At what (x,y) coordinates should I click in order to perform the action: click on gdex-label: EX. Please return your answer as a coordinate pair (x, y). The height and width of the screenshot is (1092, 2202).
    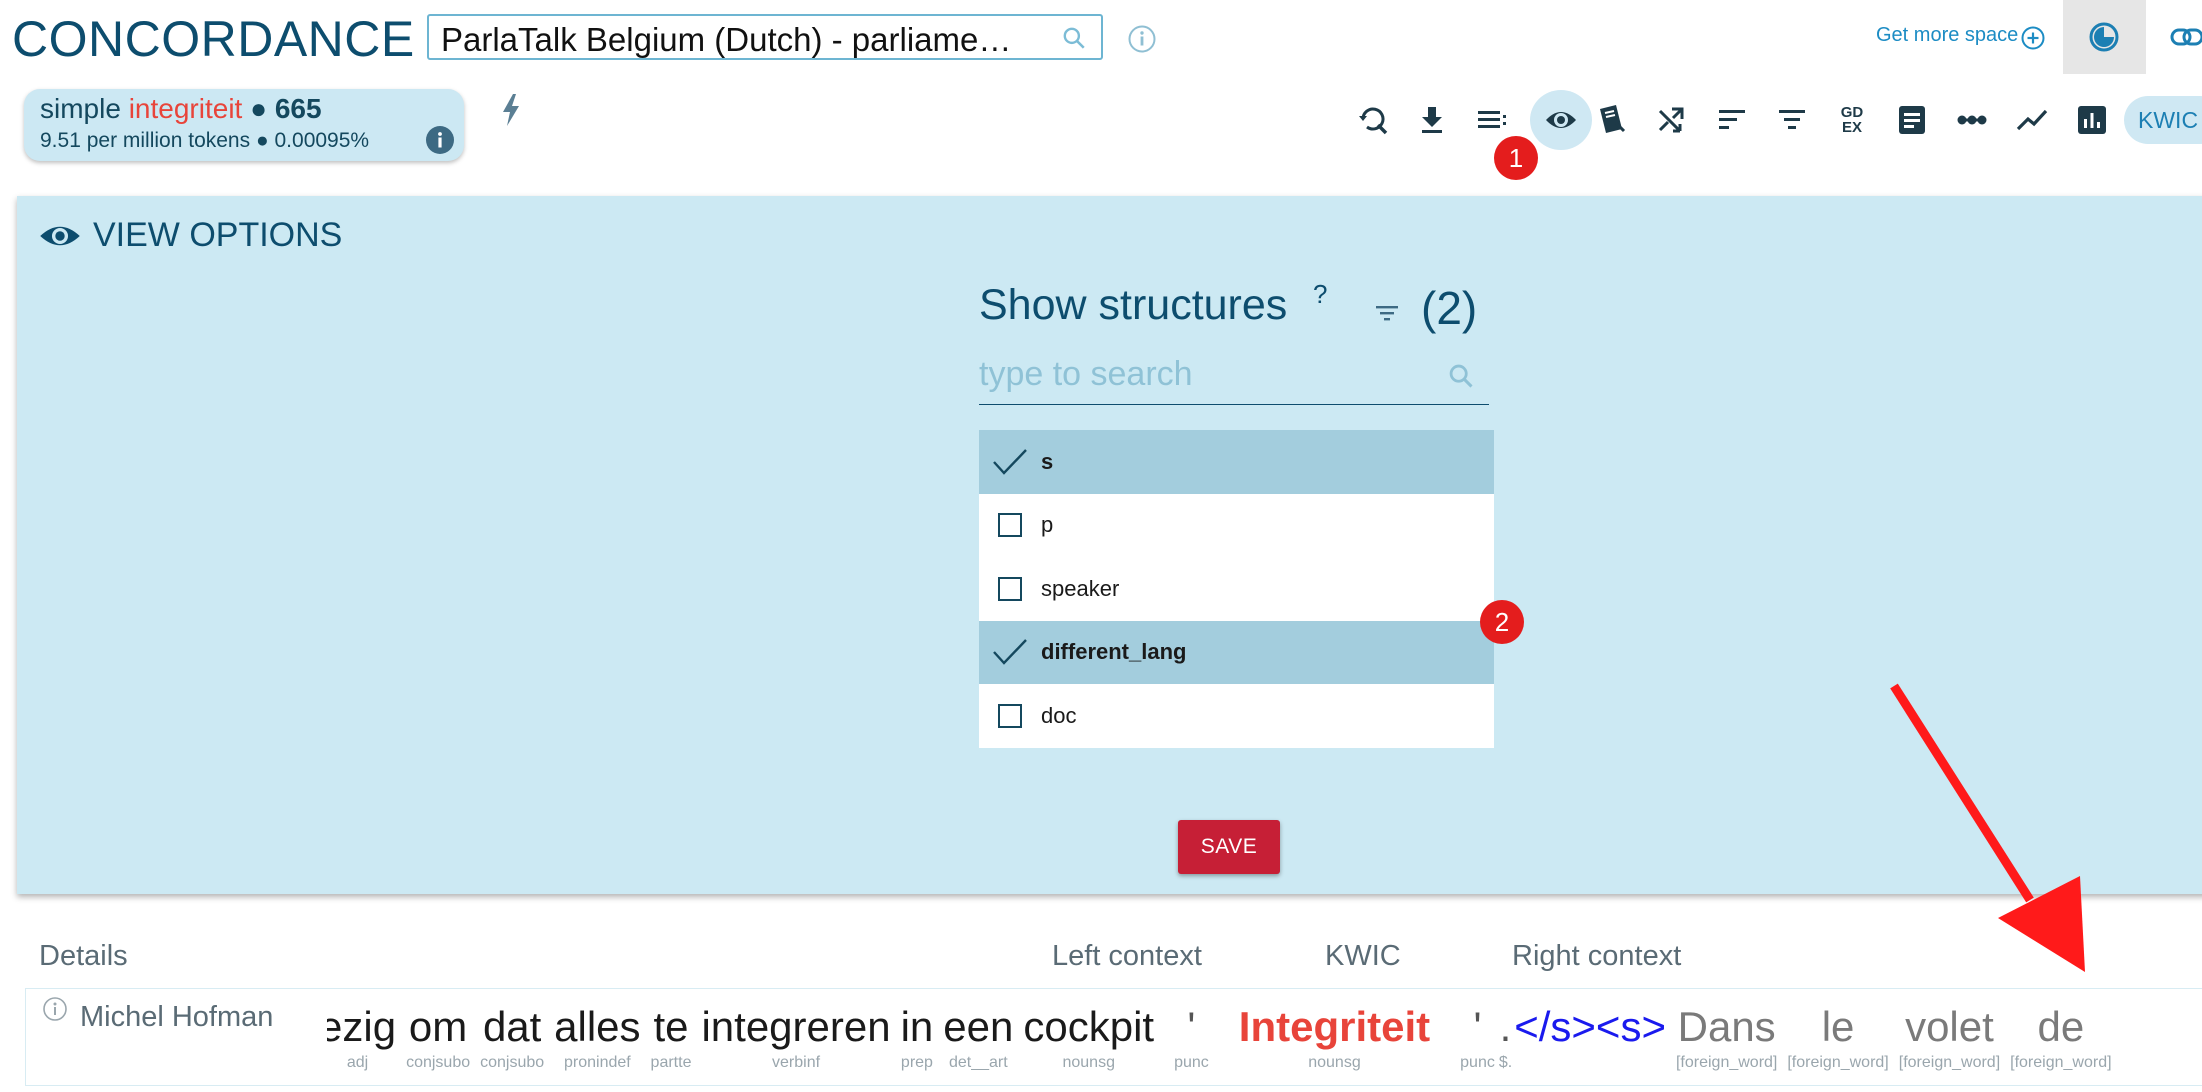
    Looking at the image, I should click on (1851, 127).